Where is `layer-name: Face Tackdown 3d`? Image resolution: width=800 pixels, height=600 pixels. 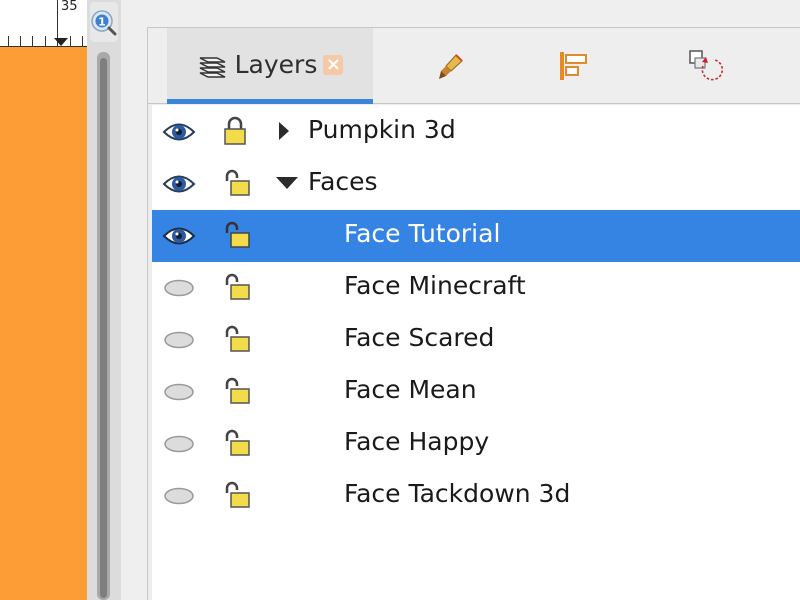
layer-name: Face Tackdown 3d is located at coordinates (457, 493).